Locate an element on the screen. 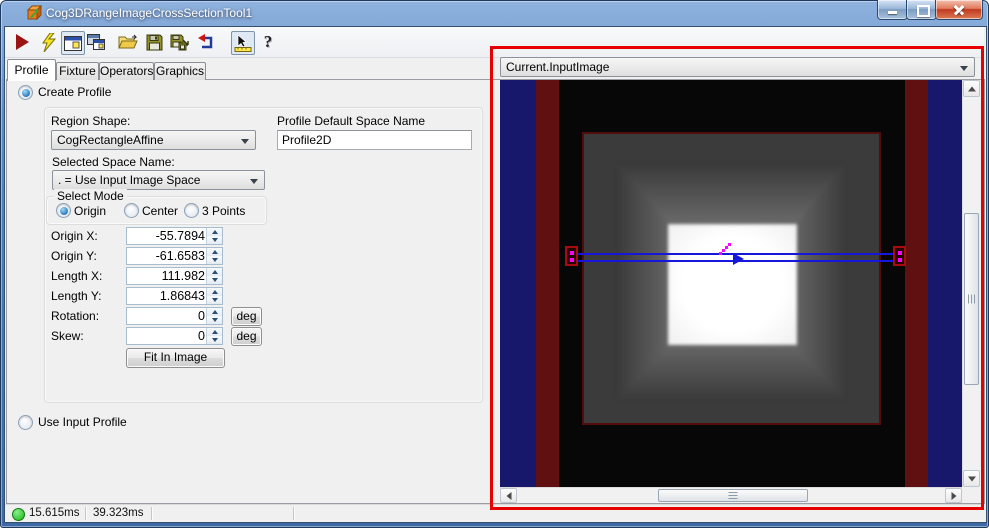 Image resolution: width=989 pixels, height=528 pixels. reset-icon is located at coordinates (204, 40).